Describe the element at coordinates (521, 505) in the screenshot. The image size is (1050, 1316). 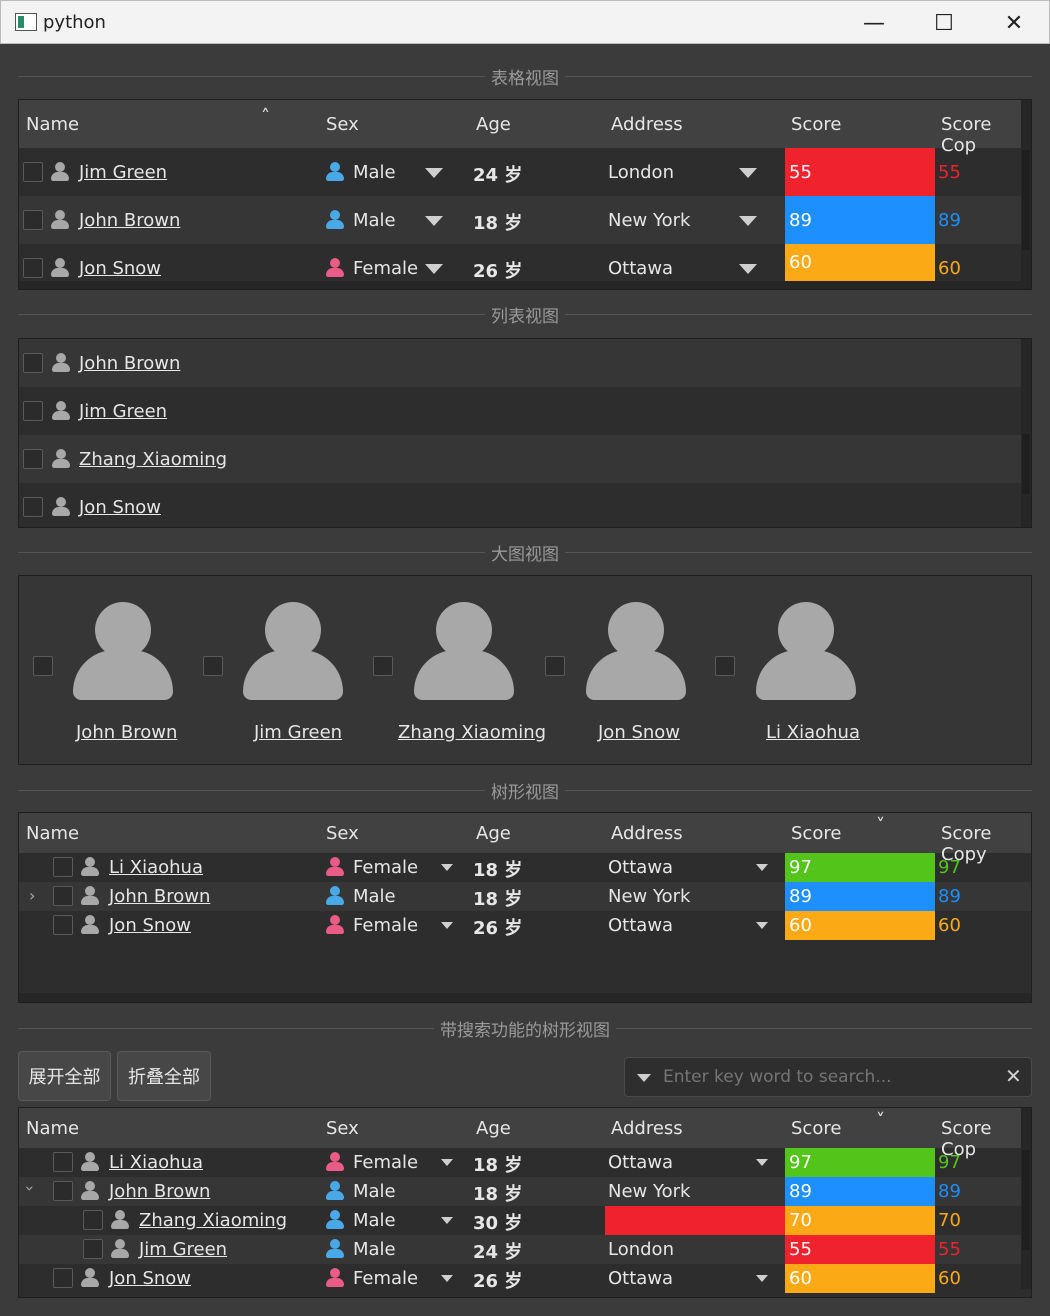
I see `list-item: Jon Snow` at that location.